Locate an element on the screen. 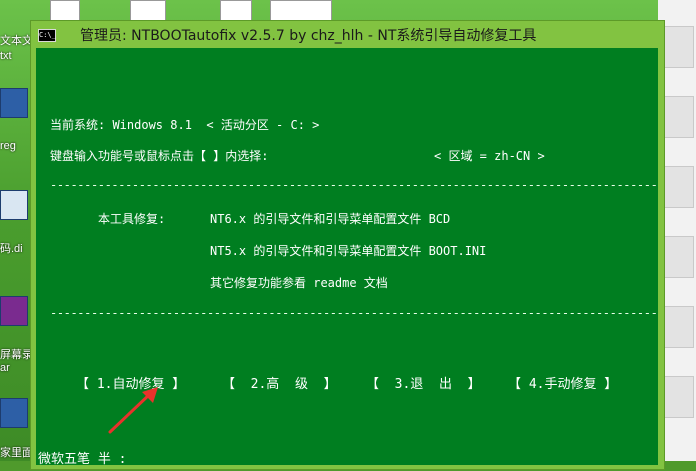  manual-repair-button: 【 4.手动修复 】 is located at coordinates (562, 382).